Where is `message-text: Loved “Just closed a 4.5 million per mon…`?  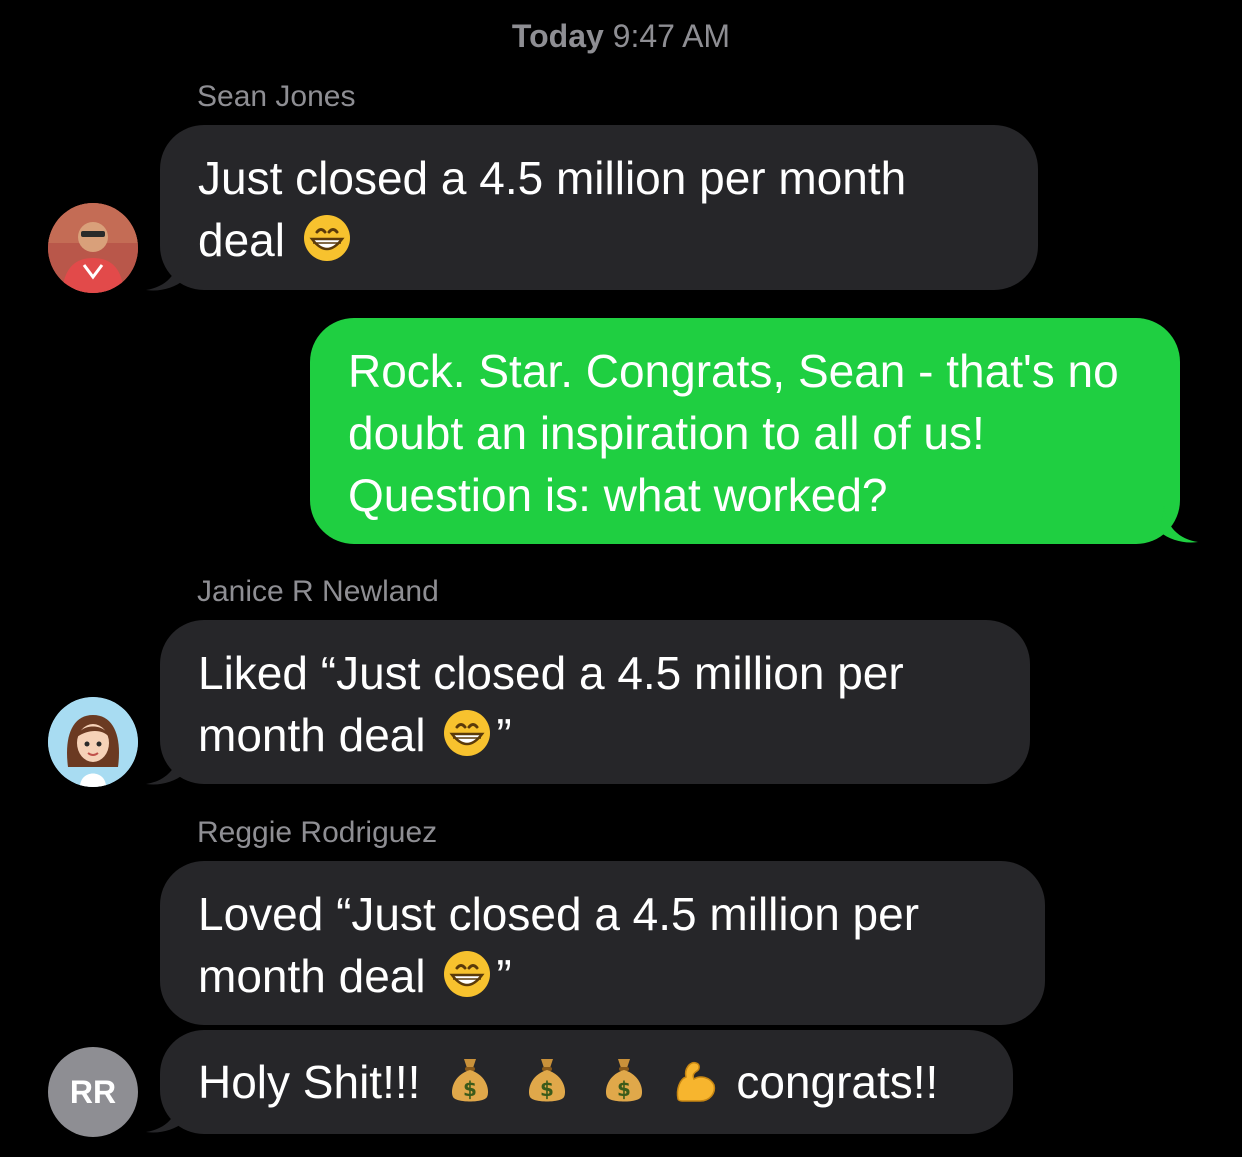 message-text: Loved “Just closed a 4.5 million per mon… is located at coordinates (559, 945).